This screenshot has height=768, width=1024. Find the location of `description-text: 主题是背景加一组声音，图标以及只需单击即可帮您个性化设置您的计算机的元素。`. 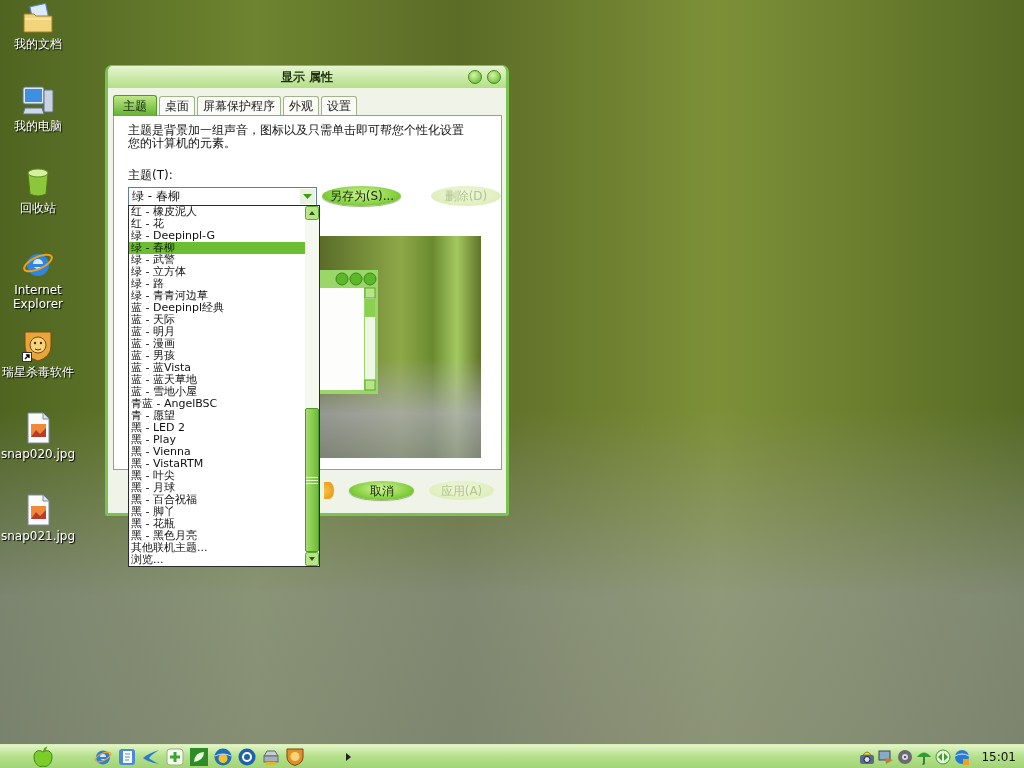

description-text: 主题是背景加一组声音，图标以及只需单击即可帮您个性化设置您的计算机的元素。 is located at coordinates (296, 137).